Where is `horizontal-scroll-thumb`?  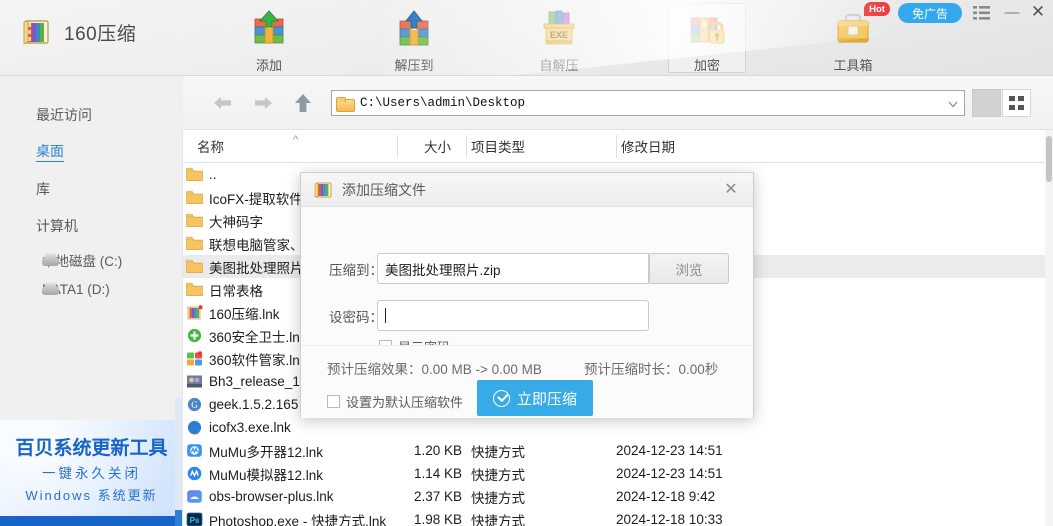
horizontal-scroll-thumb is located at coordinates (178, 518).